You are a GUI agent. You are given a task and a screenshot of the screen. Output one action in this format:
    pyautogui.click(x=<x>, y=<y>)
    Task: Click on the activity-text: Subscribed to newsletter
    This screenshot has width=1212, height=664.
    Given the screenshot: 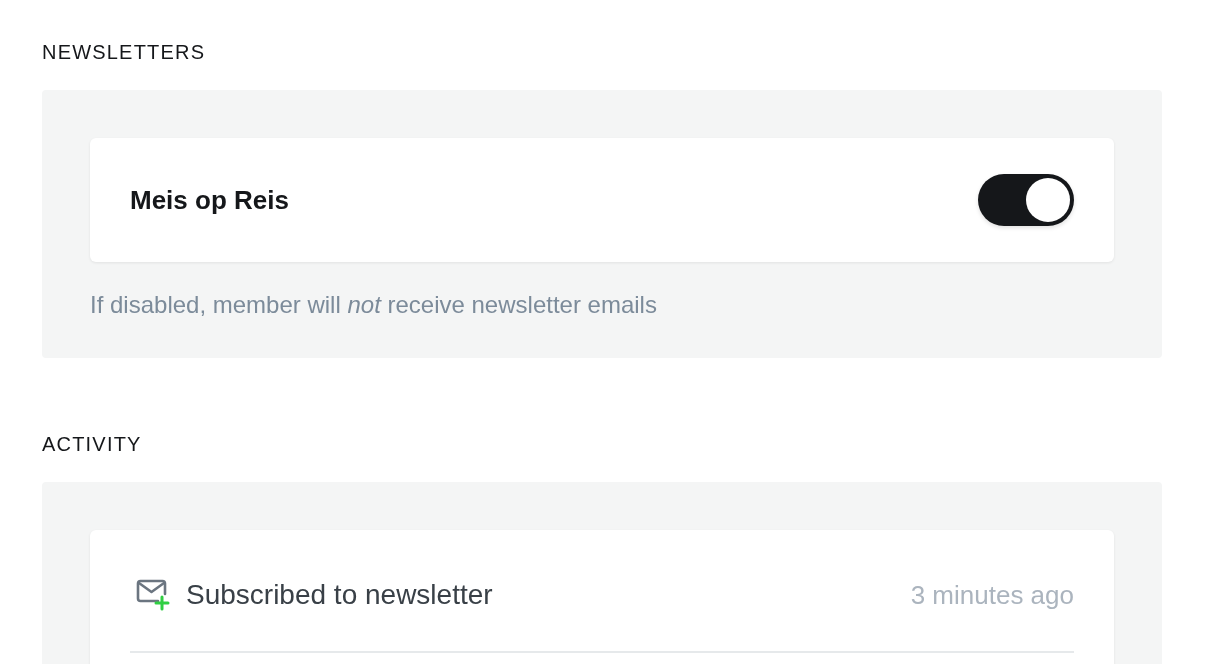 What is the action you would take?
    pyautogui.click(x=339, y=595)
    